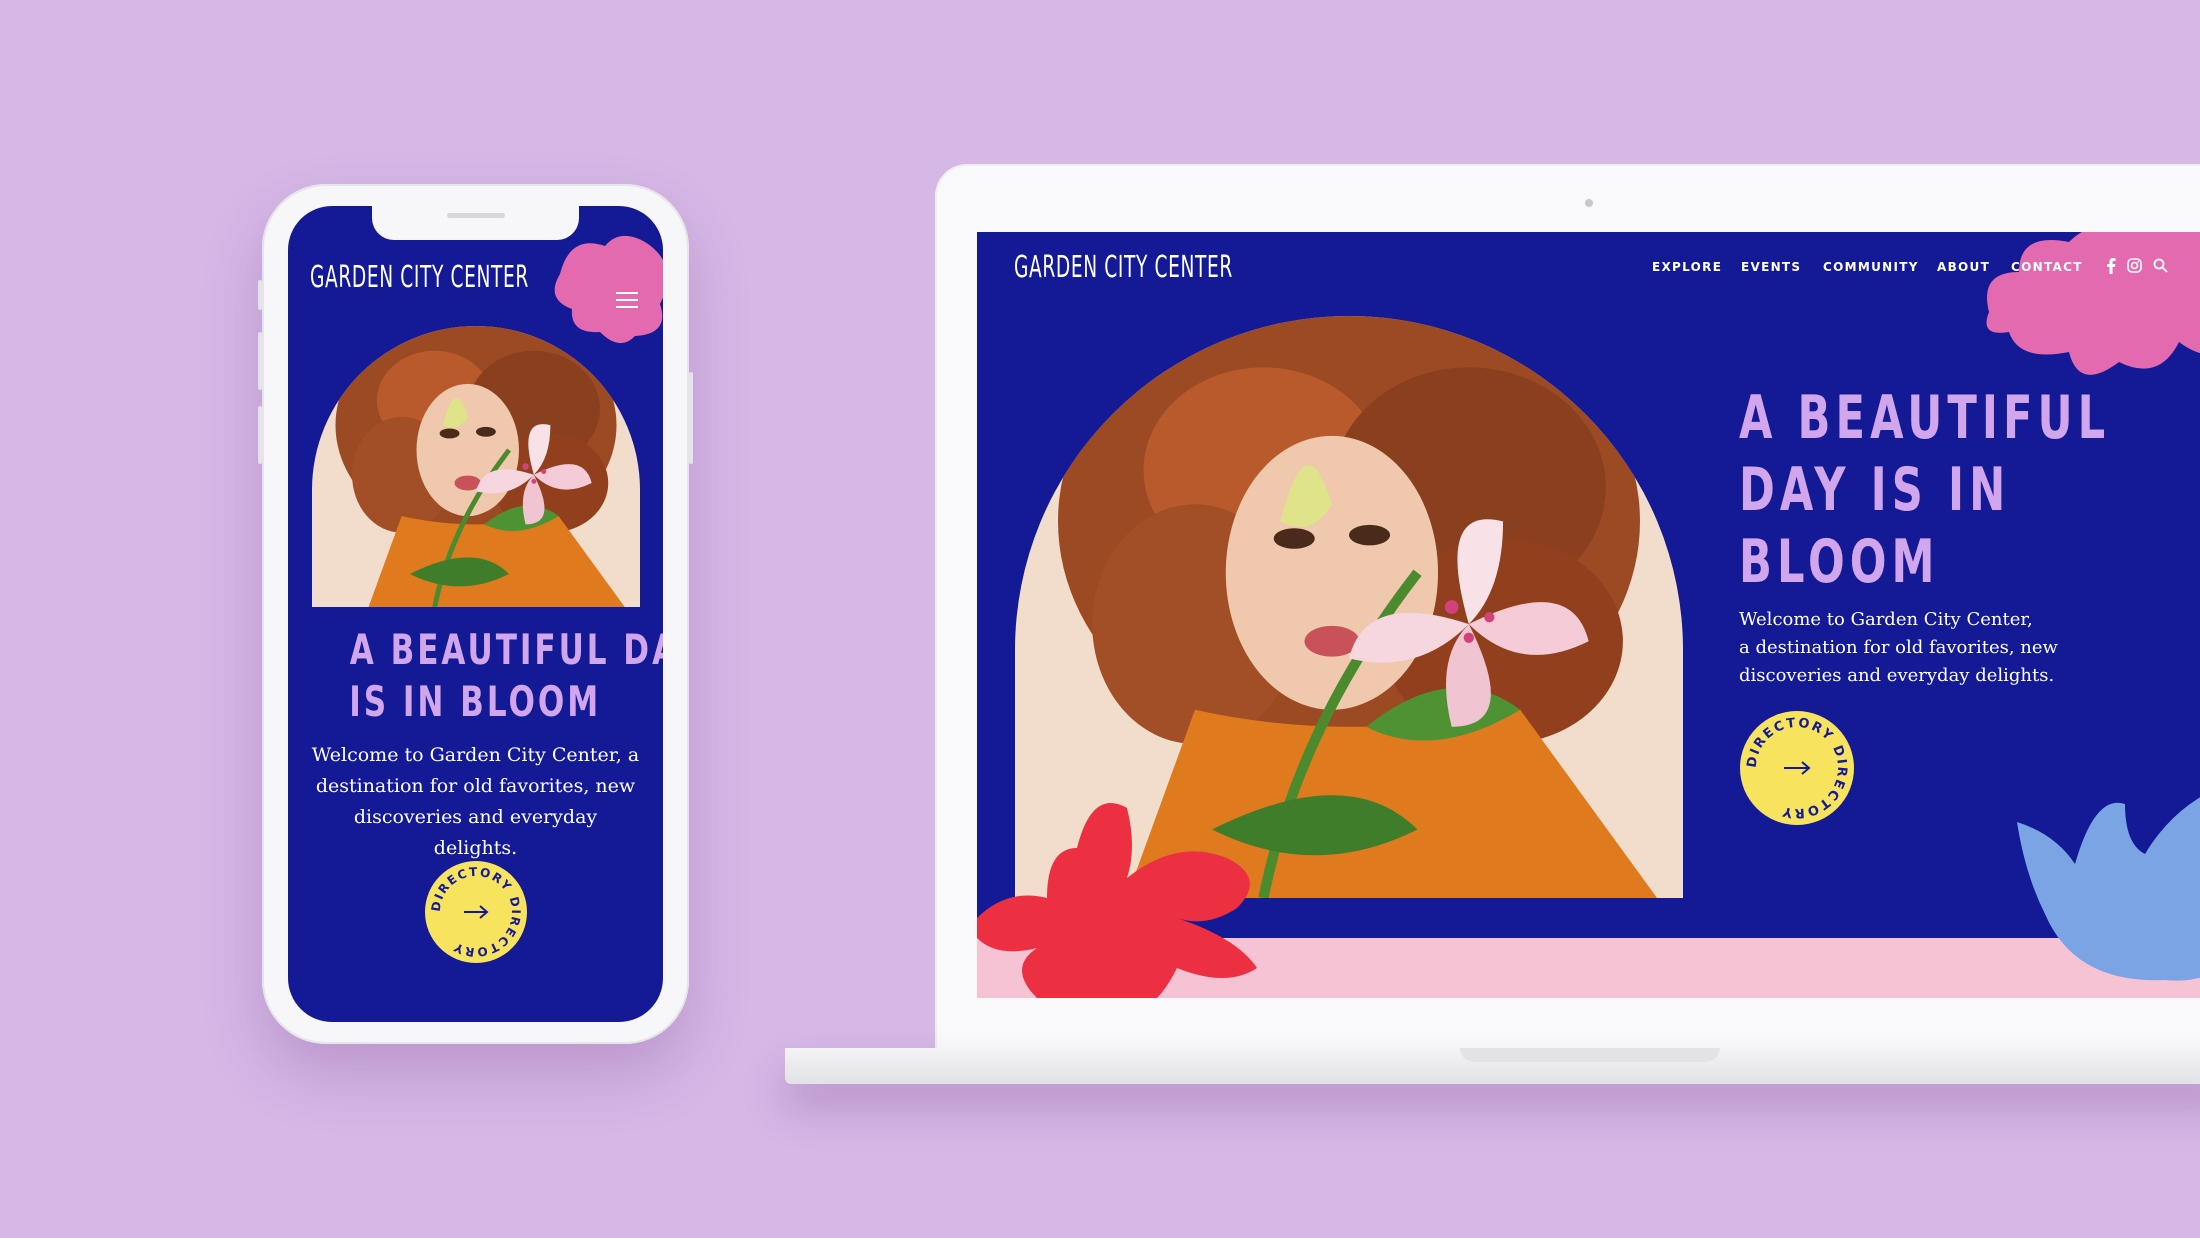 The height and width of the screenshot is (1238, 2200). What do you see at coordinates (419, 277) in the screenshot?
I see `mobile-logo: GARDEN CITY CENTER` at bounding box center [419, 277].